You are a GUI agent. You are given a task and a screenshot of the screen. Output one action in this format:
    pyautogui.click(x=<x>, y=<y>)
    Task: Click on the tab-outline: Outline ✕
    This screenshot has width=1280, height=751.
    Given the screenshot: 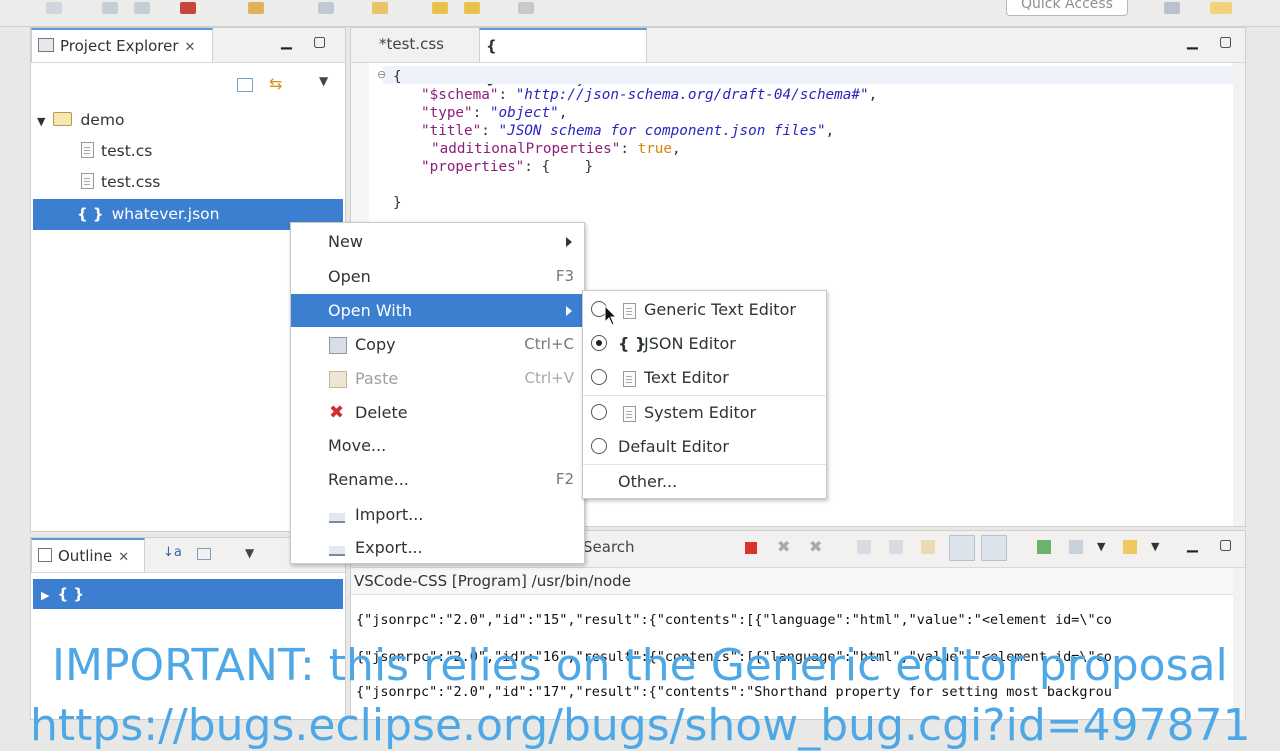 What is the action you would take?
    pyautogui.click(x=88, y=555)
    